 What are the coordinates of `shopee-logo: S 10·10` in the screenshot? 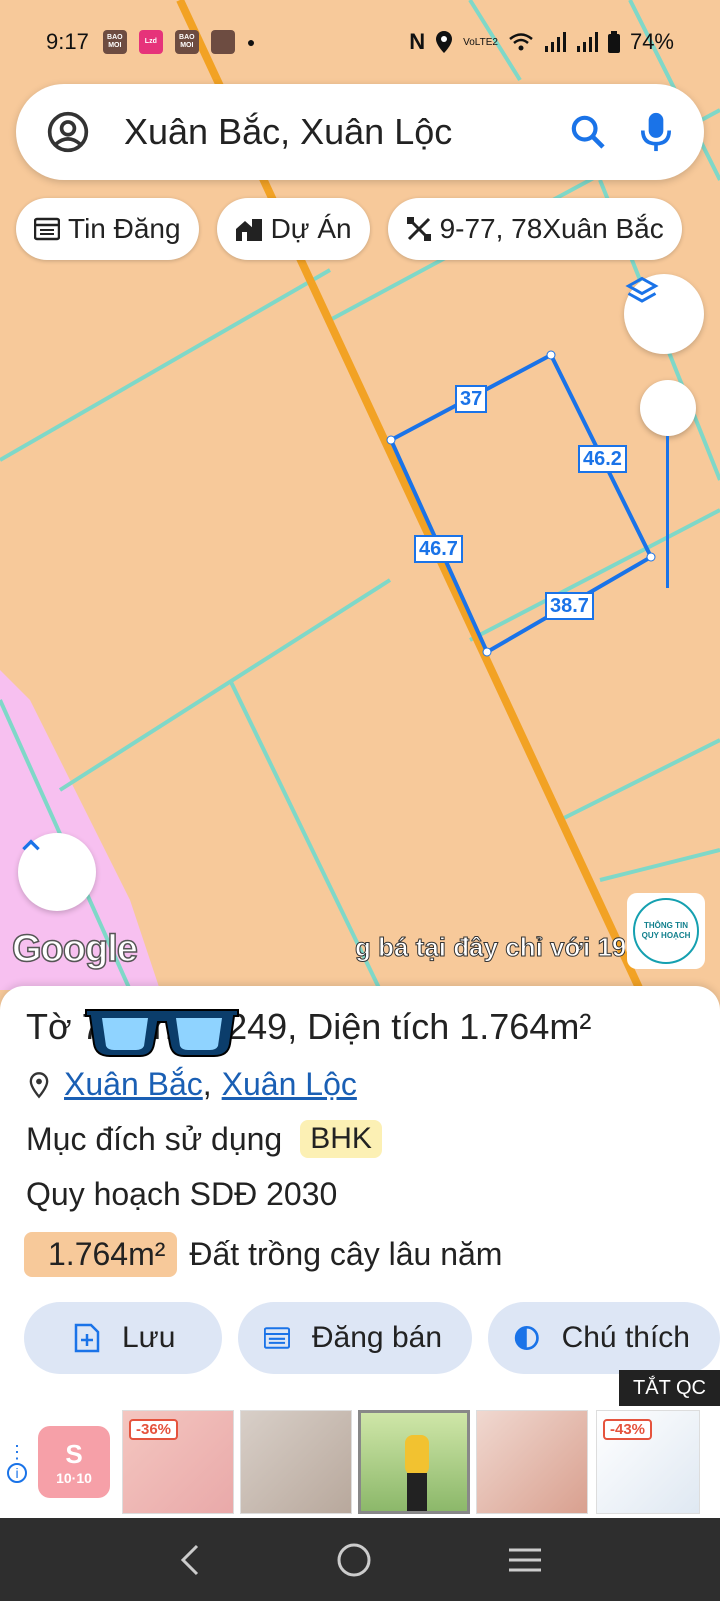 It's located at (74, 1462).